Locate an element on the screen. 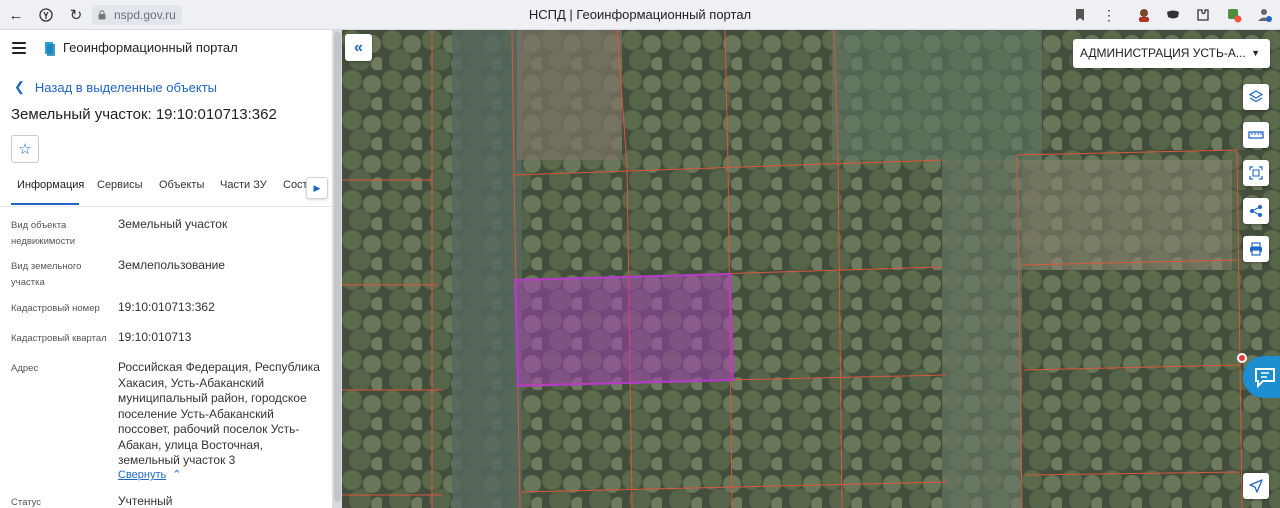 The height and width of the screenshot is (508, 1280). app-name: Геоинформационный портал is located at coordinates (150, 47).